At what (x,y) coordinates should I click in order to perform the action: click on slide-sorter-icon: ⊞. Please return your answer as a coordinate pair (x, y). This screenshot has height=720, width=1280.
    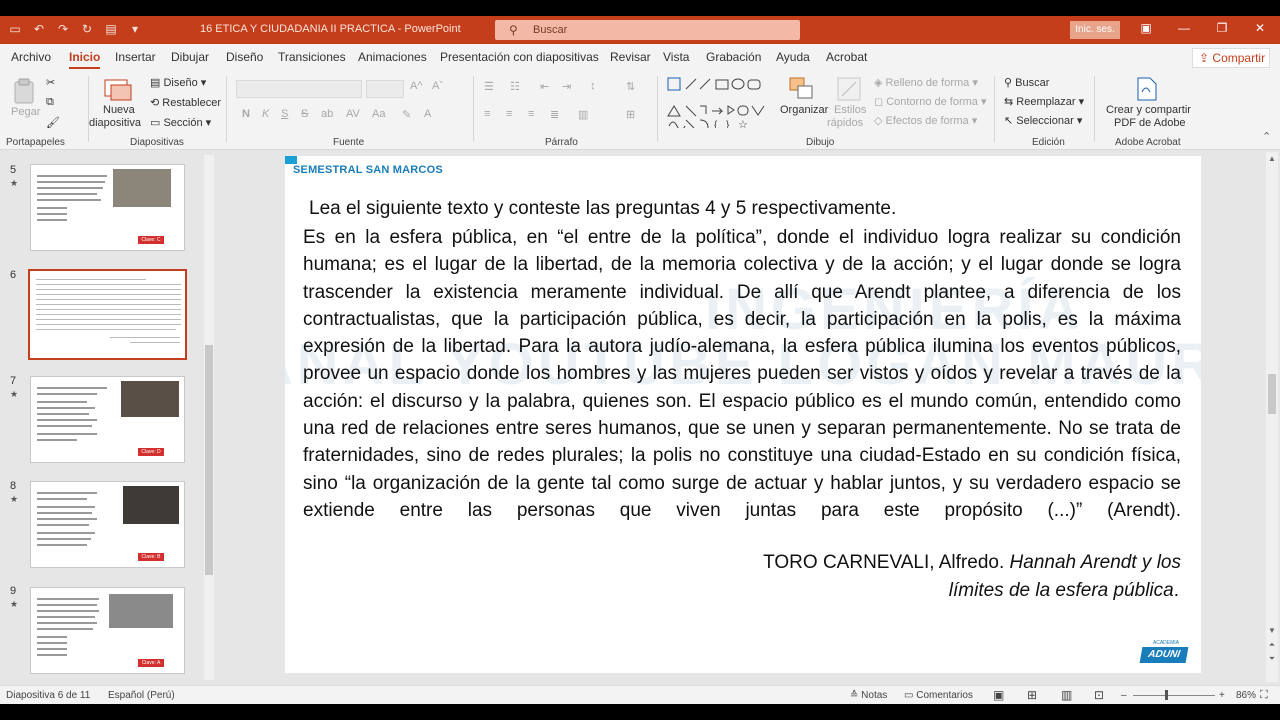
    Looking at the image, I should click on (1032, 695).